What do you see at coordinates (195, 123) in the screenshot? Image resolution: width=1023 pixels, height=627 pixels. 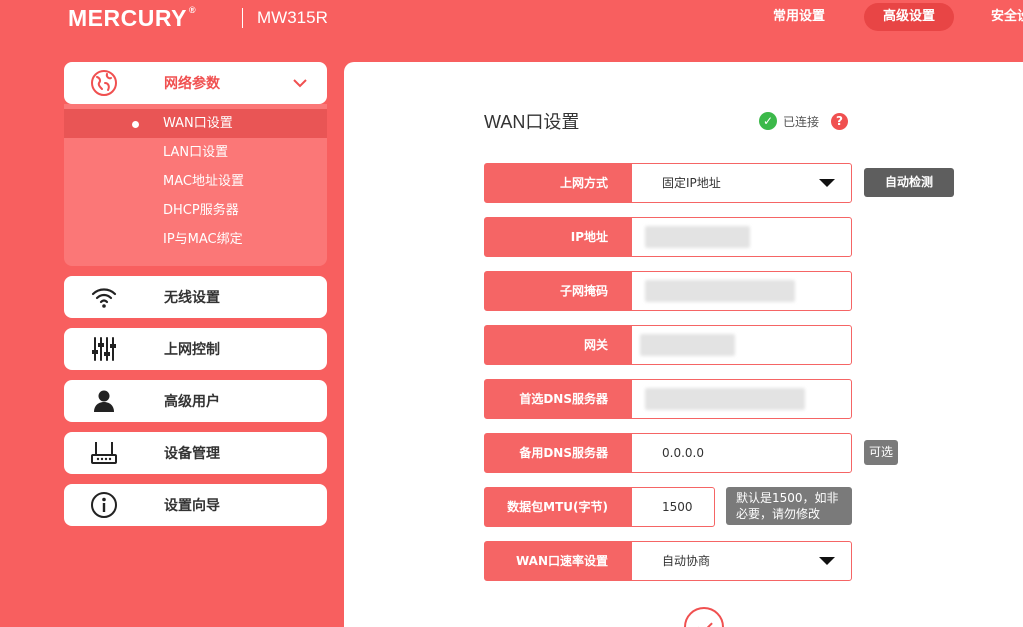 I see `sidebar-subitem-wan: WAN口设置` at bounding box center [195, 123].